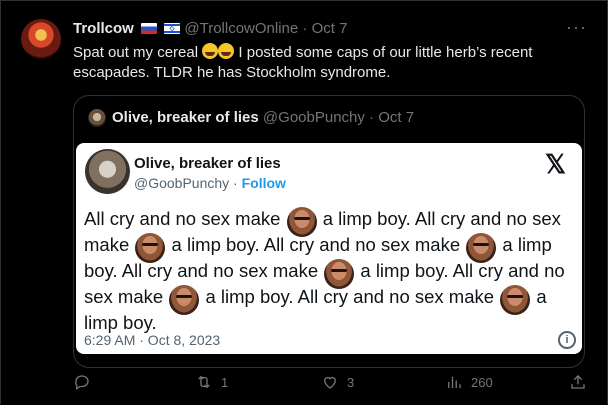  I want to click on quoted-author-handle: @GoobPunchy, so click(314, 117).